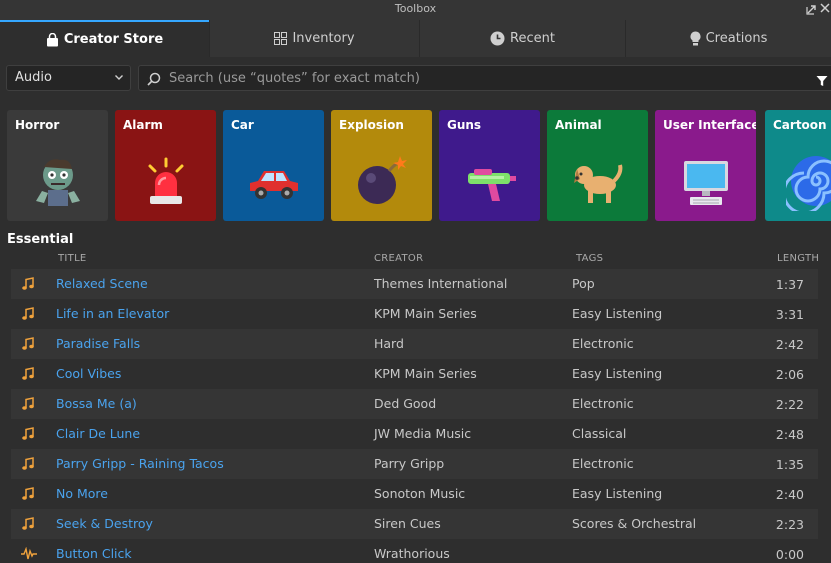  What do you see at coordinates (415, 8) in the screenshot?
I see `window-title: Toolbox` at bounding box center [415, 8].